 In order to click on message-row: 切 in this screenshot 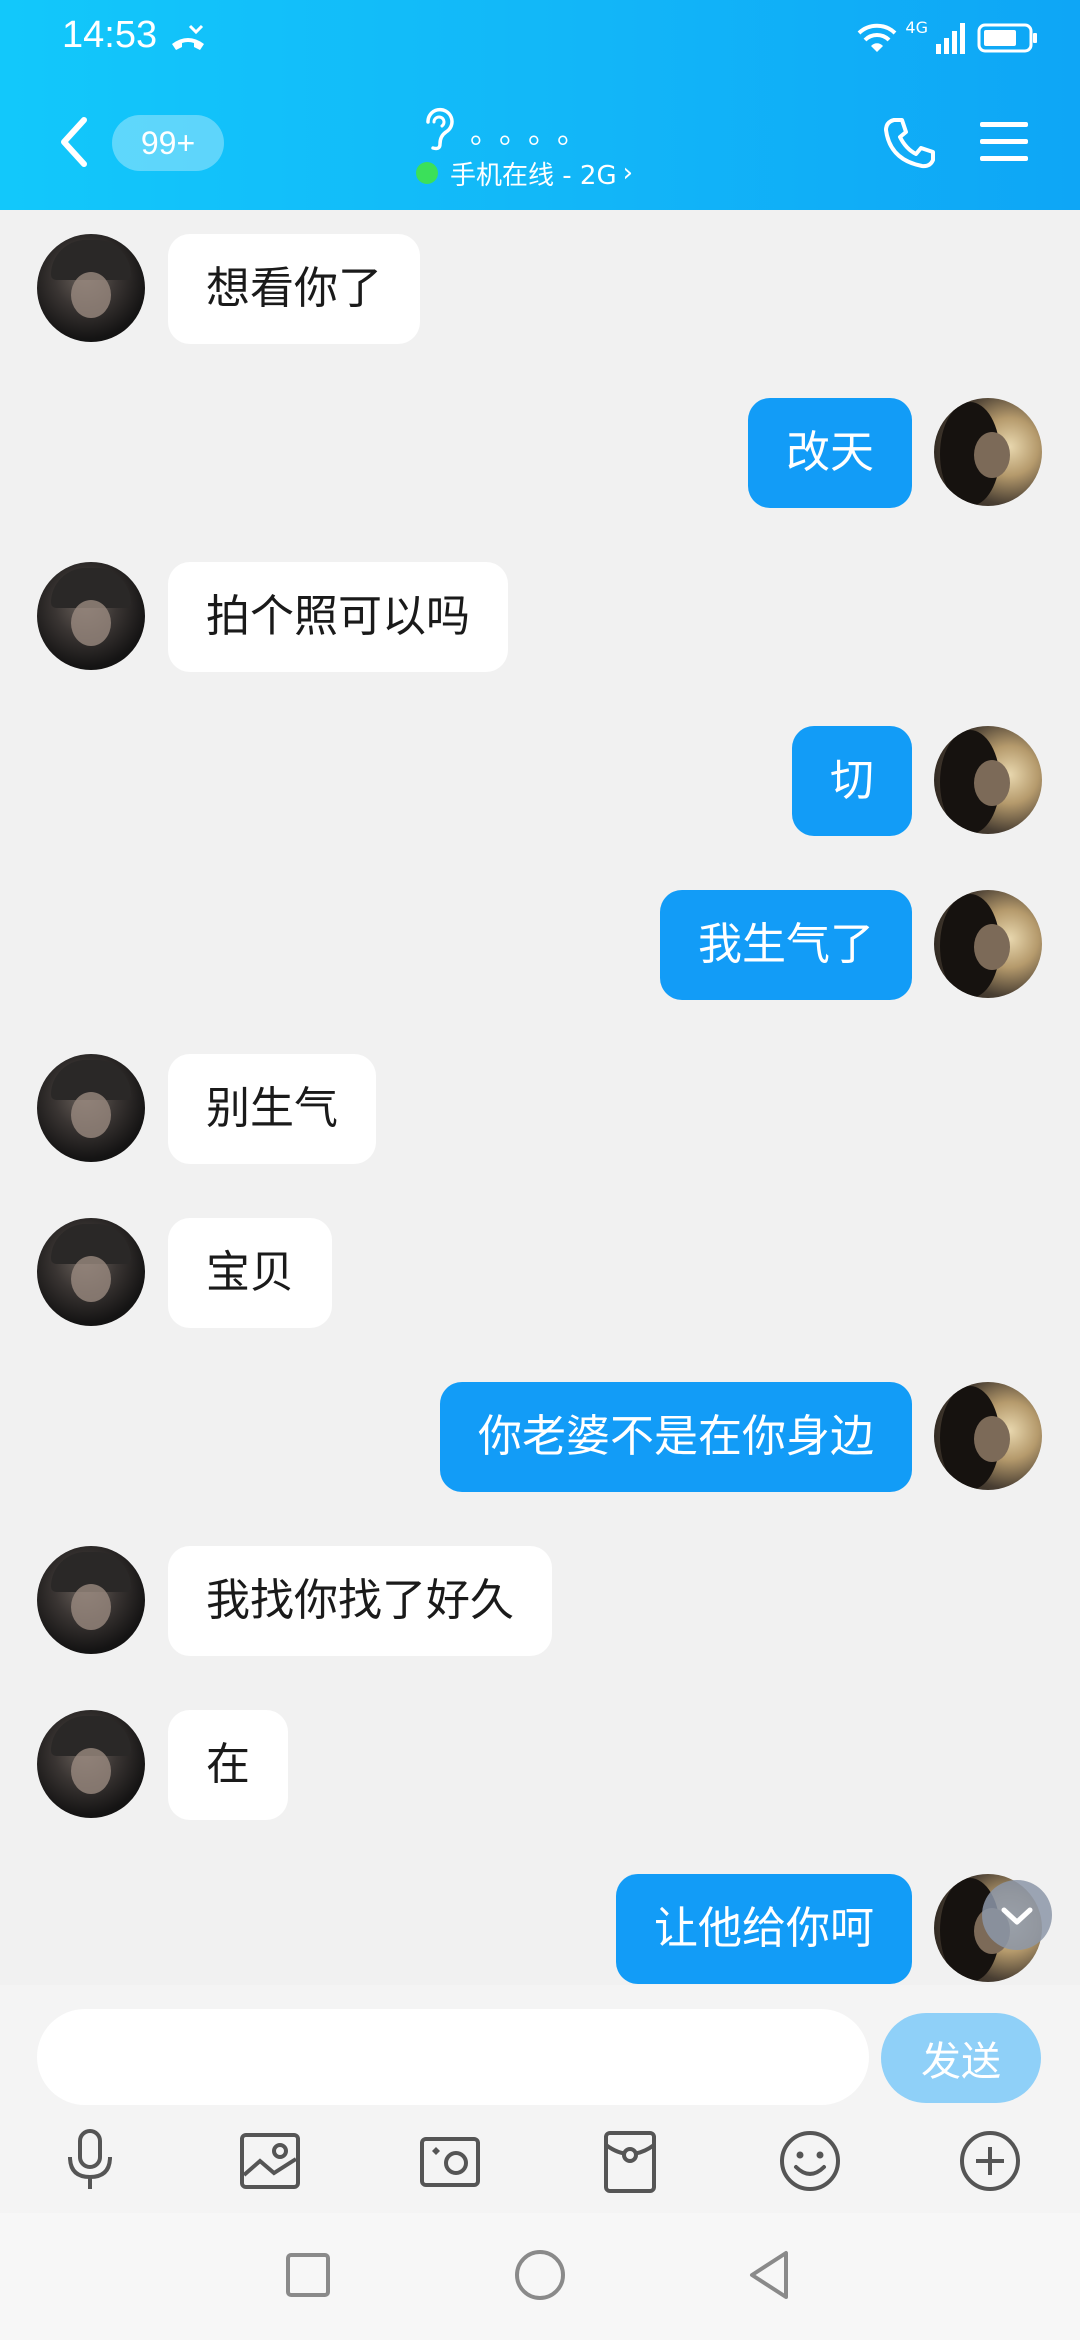, I will do `click(540, 782)`.